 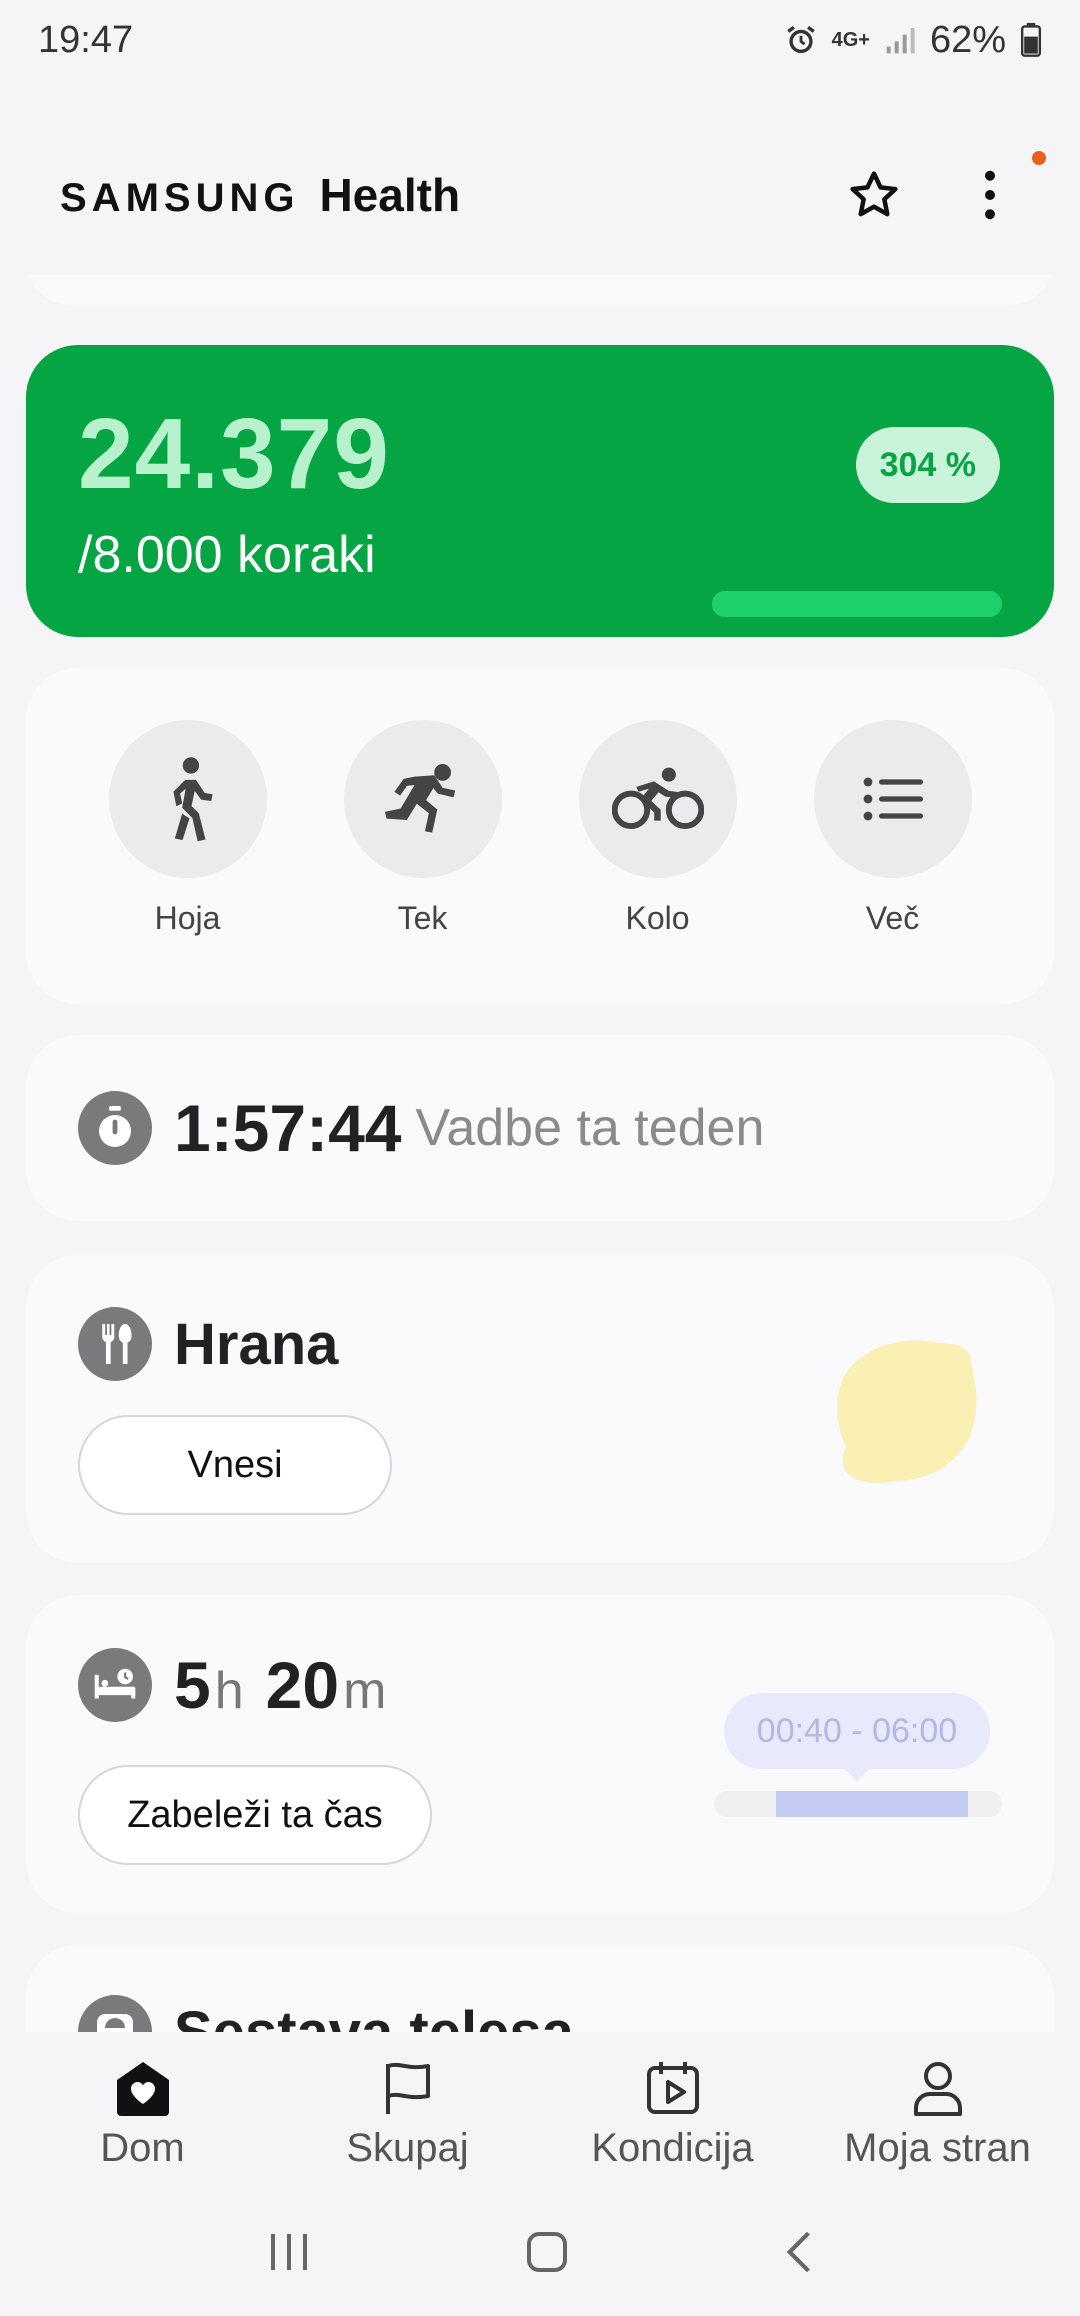 I want to click on recent-apps-icon, so click(x=289, y=2251).